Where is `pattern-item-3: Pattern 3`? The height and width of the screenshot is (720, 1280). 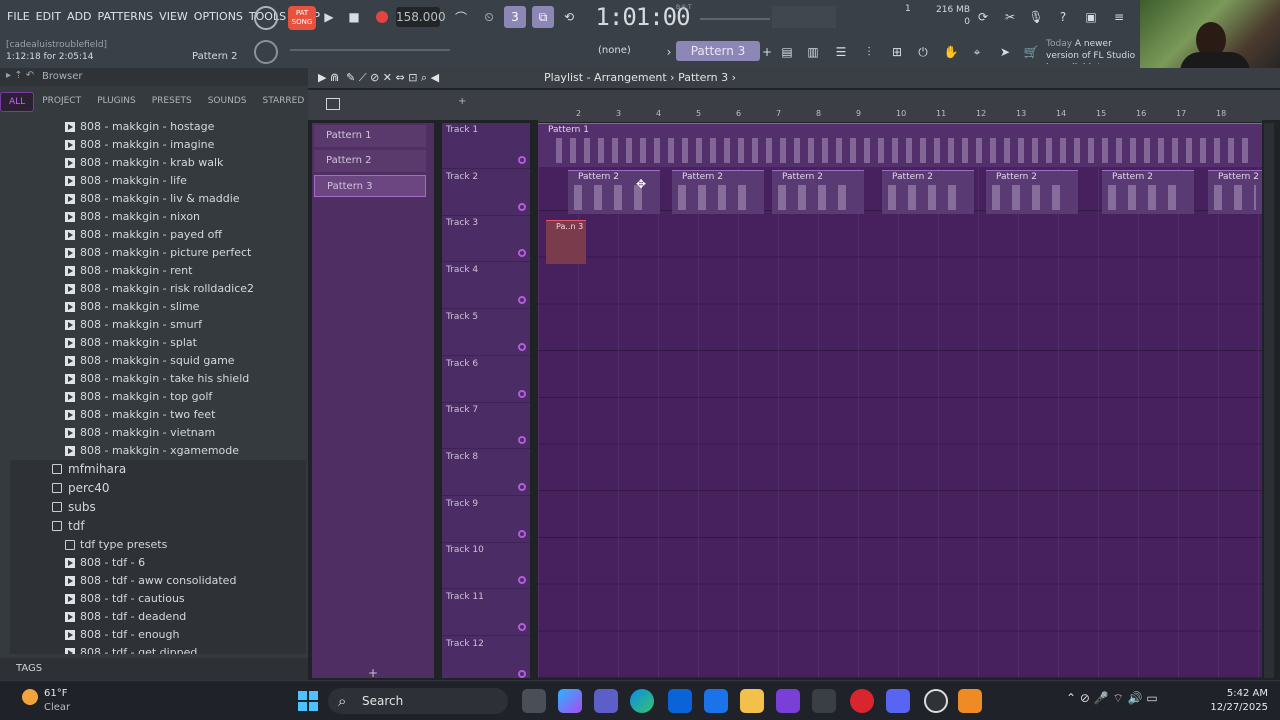
pattern-item-3: Pattern 3 is located at coordinates (370, 186).